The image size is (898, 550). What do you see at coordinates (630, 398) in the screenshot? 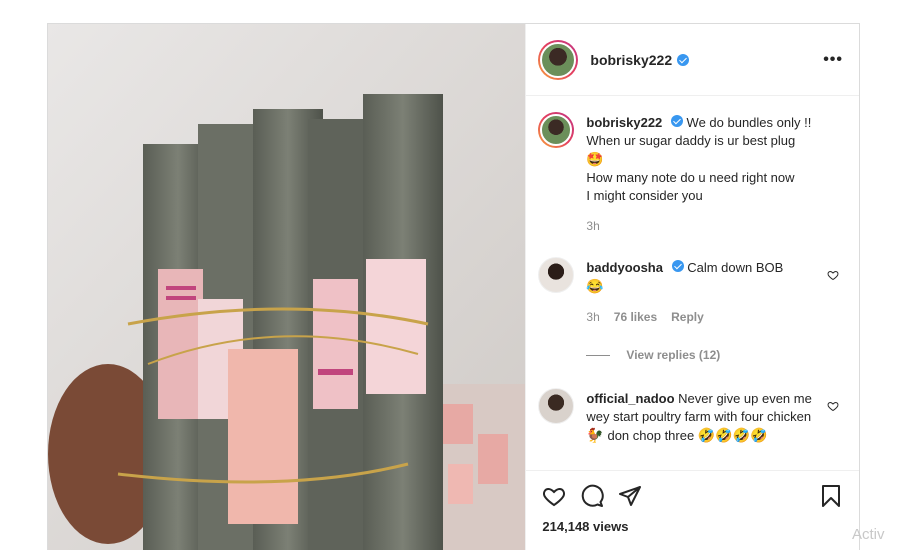
I see `comment-username: official_nadoo` at bounding box center [630, 398].